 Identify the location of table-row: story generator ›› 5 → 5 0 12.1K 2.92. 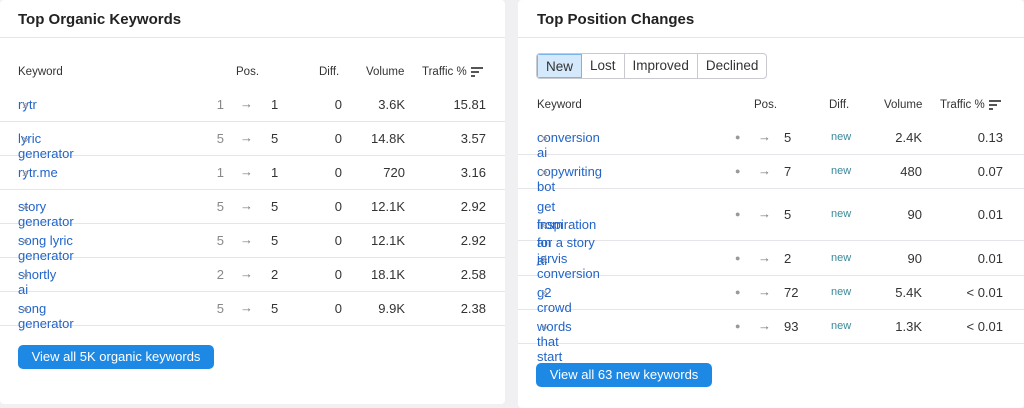
(252, 209).